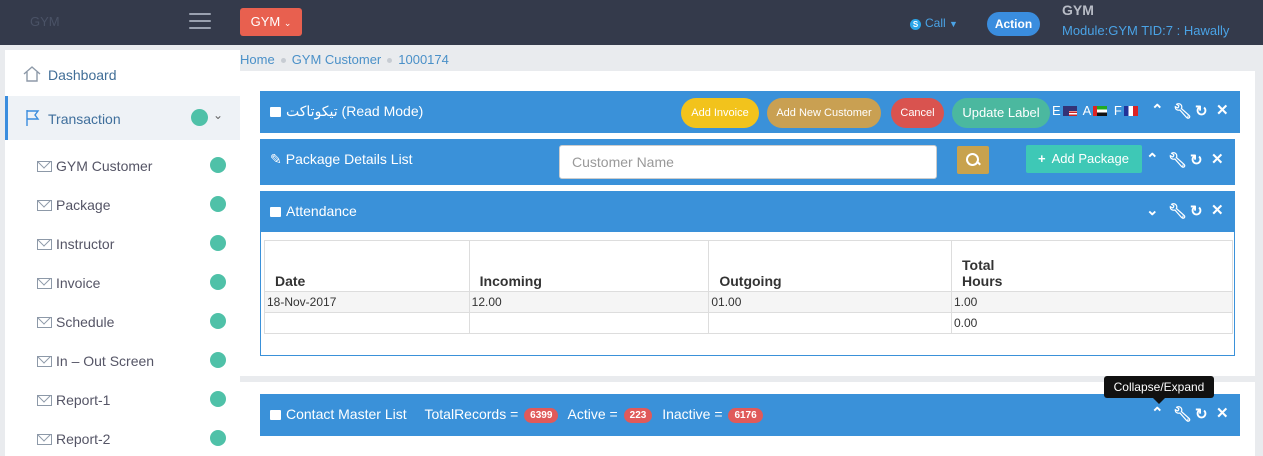  I want to click on table-row: 18-Nov-2017 12.00 01.00 1.00, so click(748, 302).